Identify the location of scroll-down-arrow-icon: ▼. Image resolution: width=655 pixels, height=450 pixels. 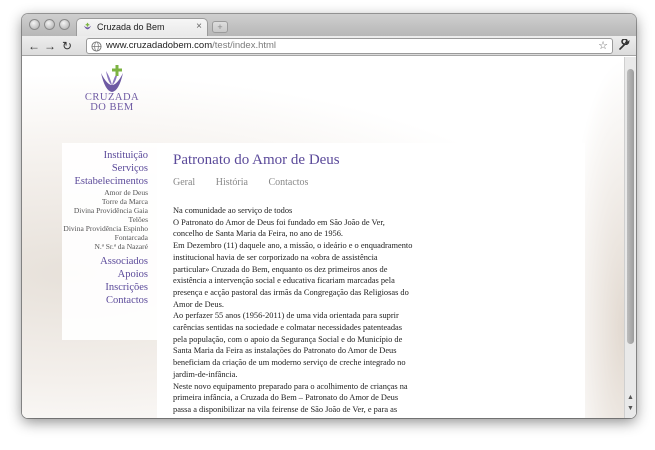
(630, 408).